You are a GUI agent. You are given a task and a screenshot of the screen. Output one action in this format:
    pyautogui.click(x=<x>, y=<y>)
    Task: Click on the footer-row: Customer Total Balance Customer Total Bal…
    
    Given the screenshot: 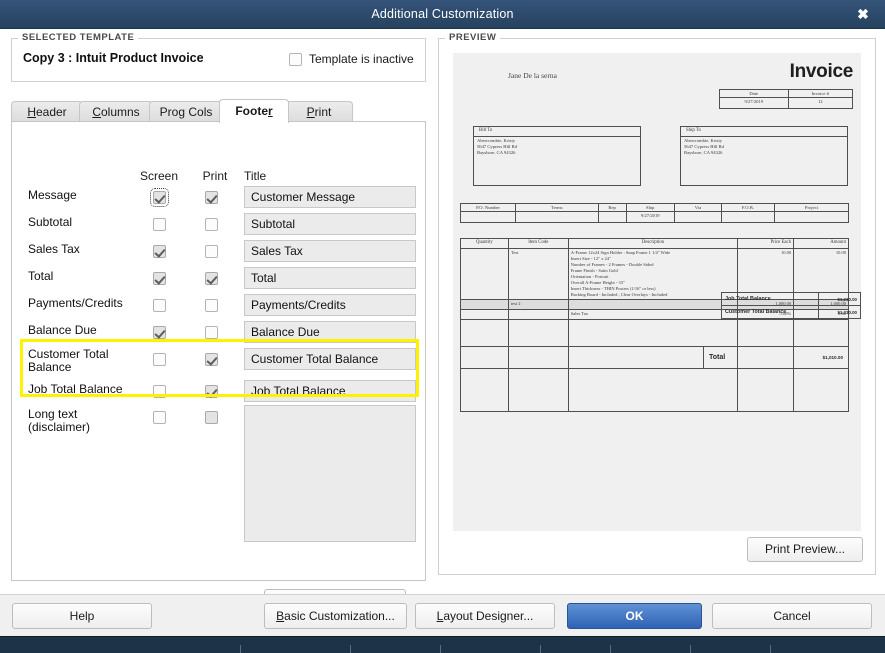 What is the action you would take?
    pyautogui.click(x=219, y=362)
    